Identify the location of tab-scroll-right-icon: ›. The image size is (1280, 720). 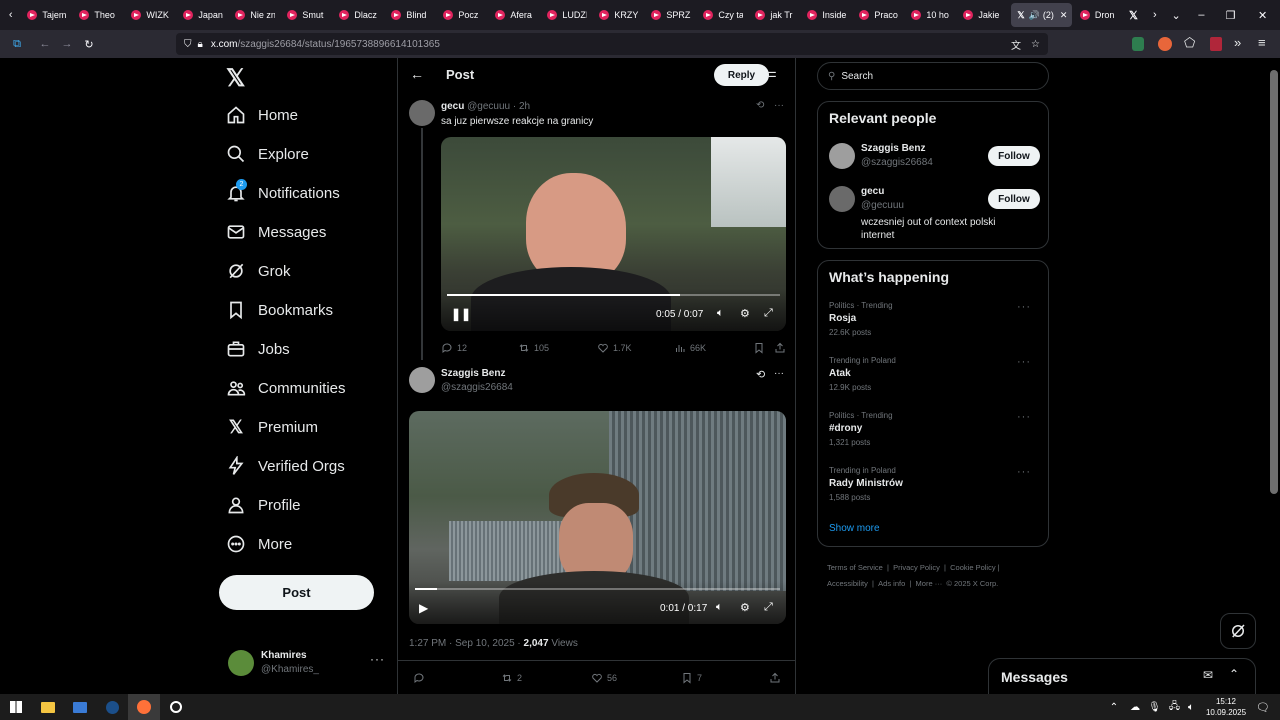
(1154, 15).